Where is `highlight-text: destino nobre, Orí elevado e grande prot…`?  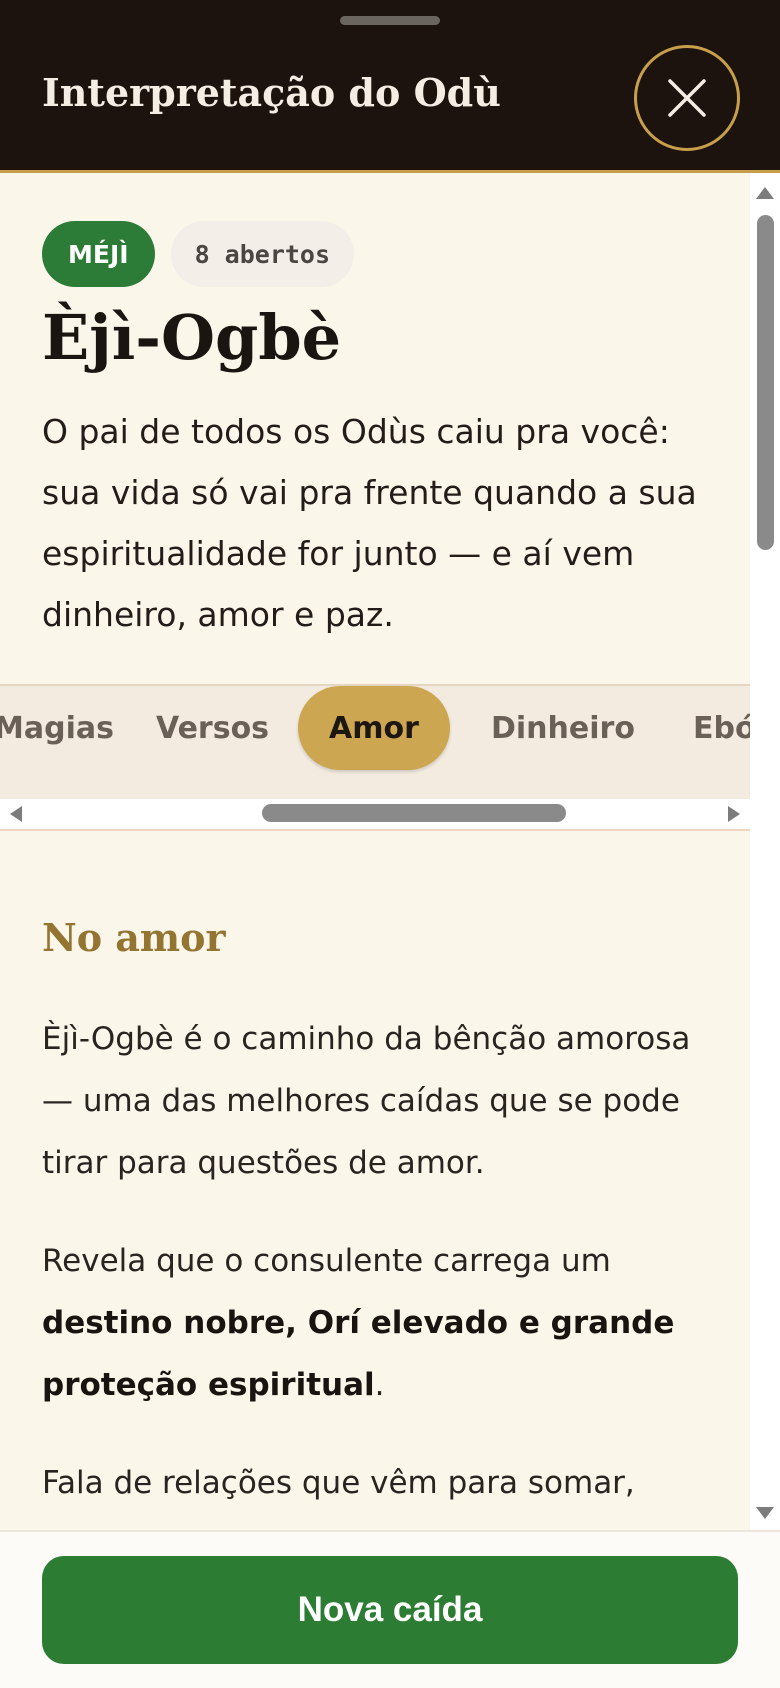
highlight-text: destino nobre, Orí elevado e grande prot… is located at coordinates (358, 1354).